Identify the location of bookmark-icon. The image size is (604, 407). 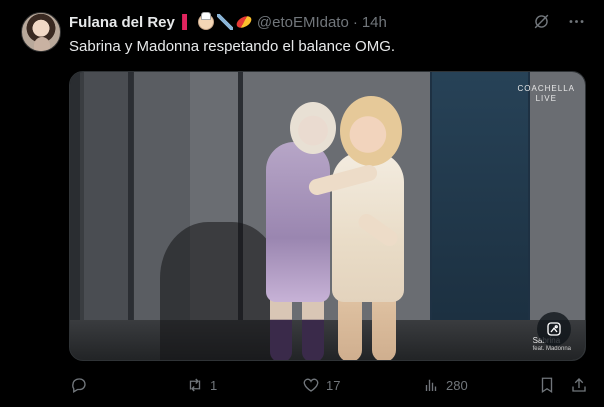
(547, 385).